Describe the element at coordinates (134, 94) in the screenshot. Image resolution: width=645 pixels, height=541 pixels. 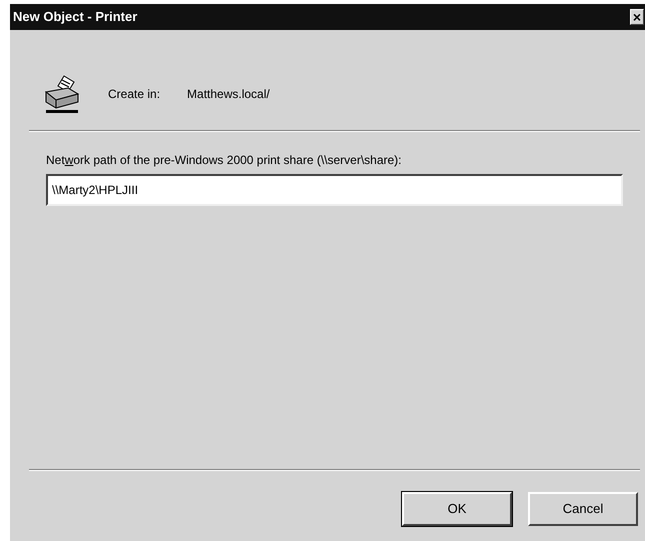
I see `create-in-label: Create in:` at that location.